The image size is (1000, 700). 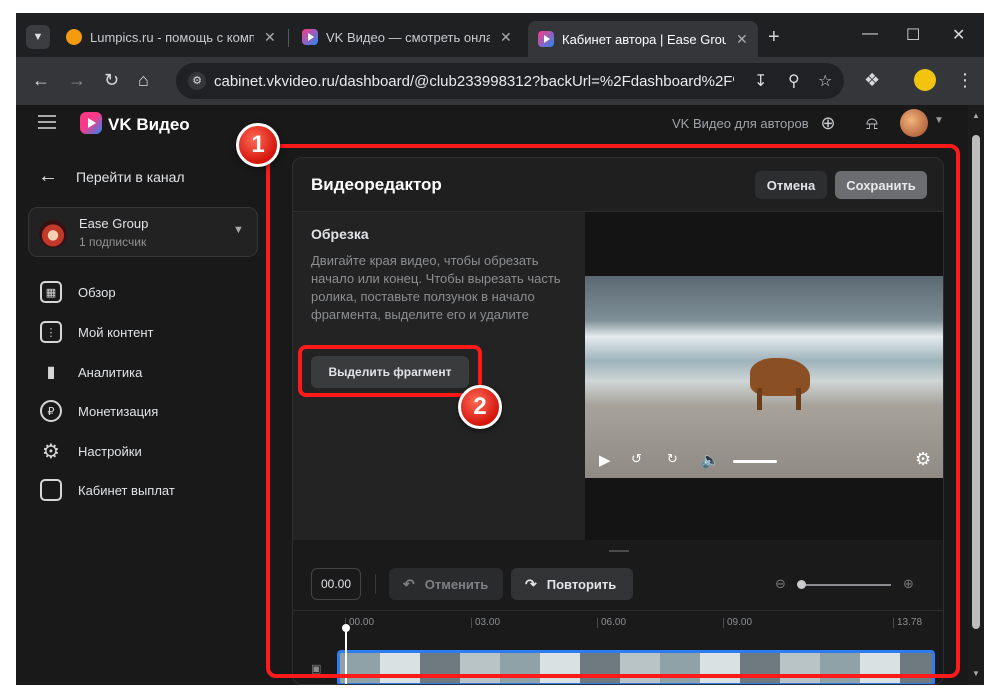 What do you see at coordinates (149, 125) in the screenshot?
I see `site-logo-text: VK Видео` at bounding box center [149, 125].